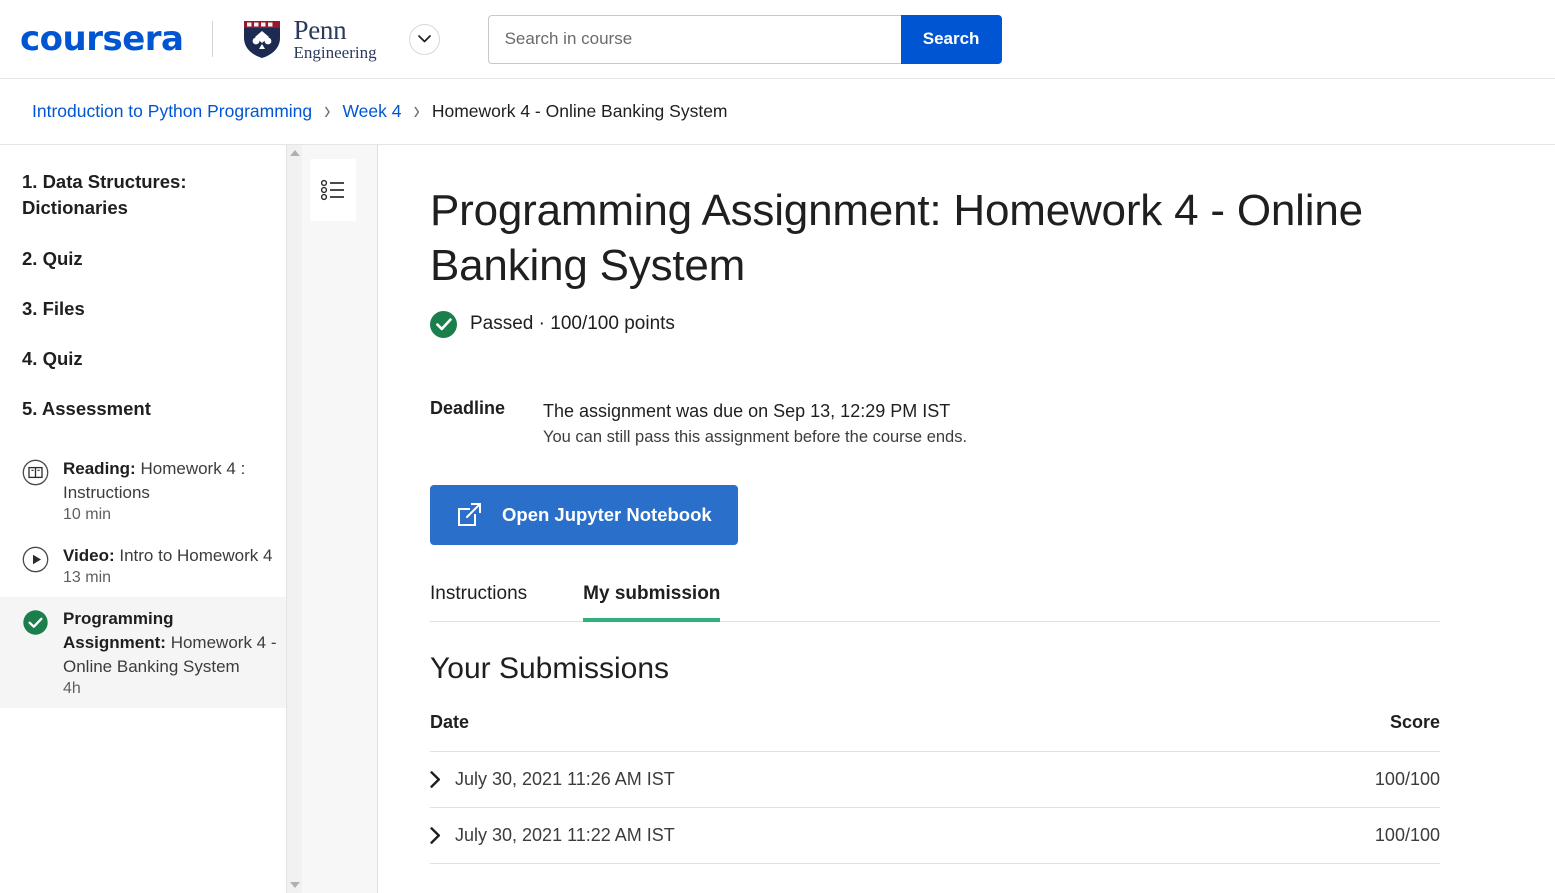 The image size is (1555, 893). What do you see at coordinates (196, 555) in the screenshot?
I see `sidebar-lesson-name: Intro to Homework 4` at bounding box center [196, 555].